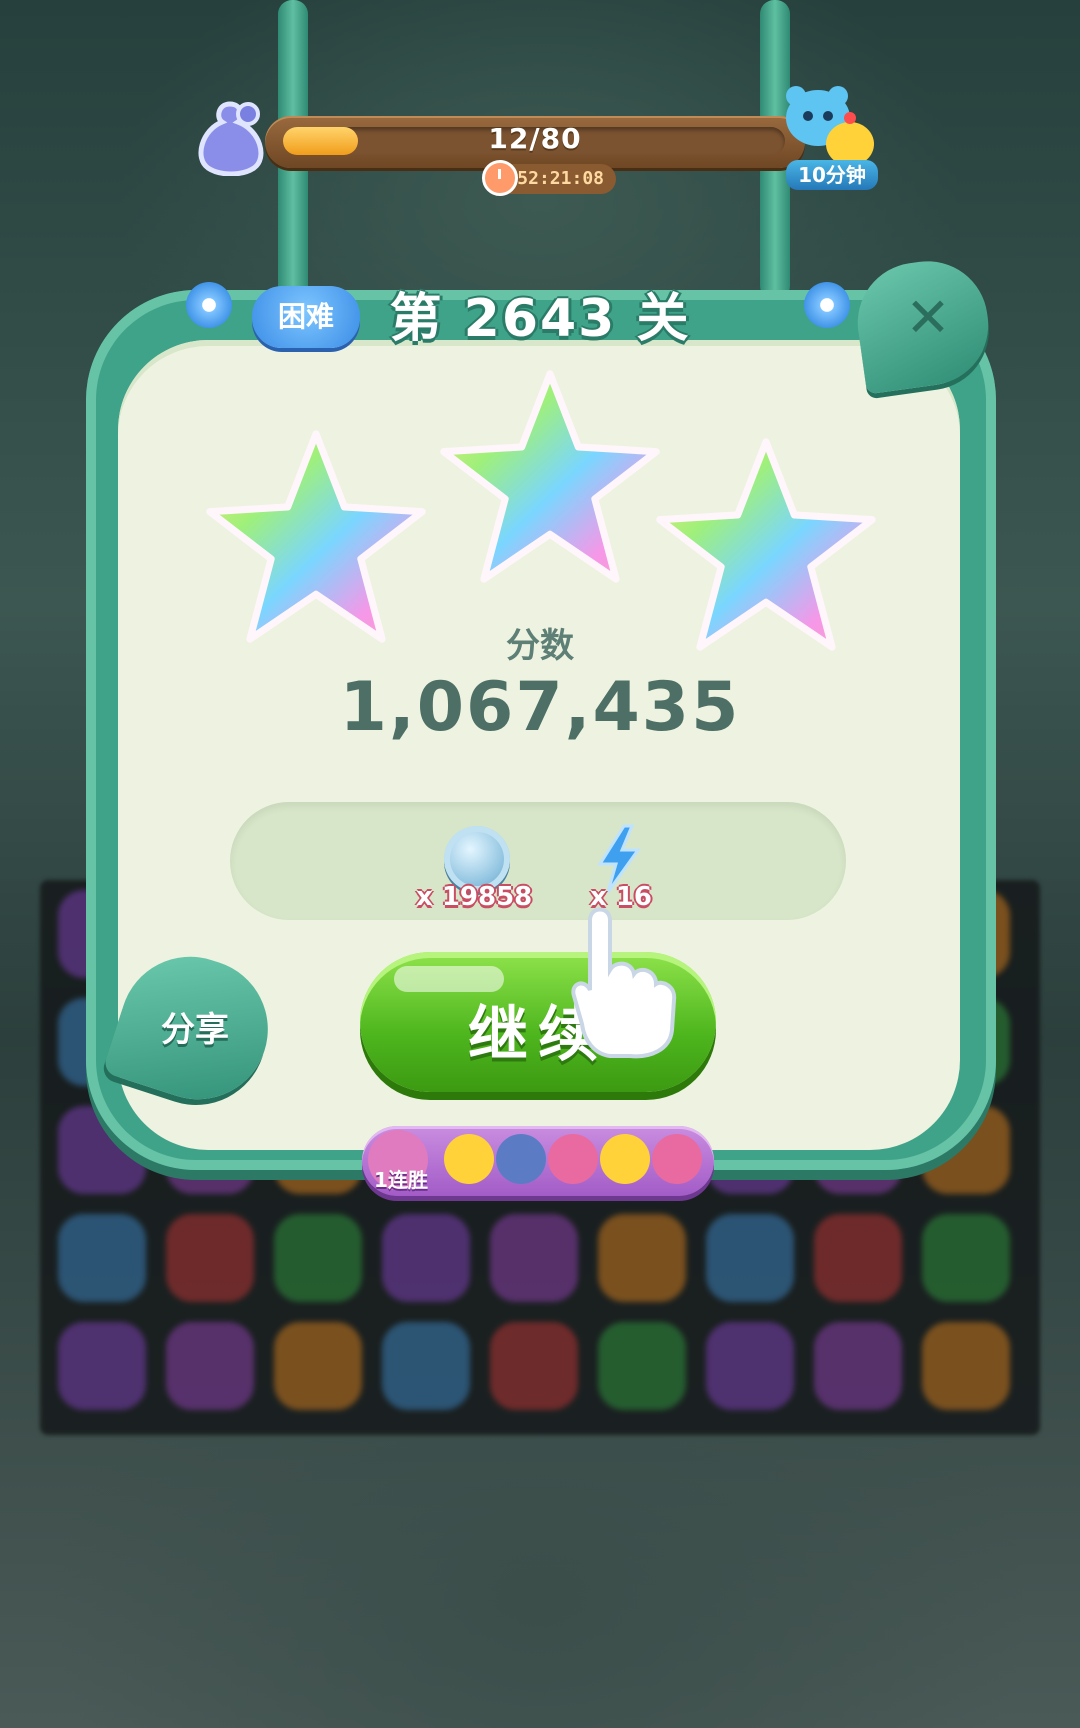  I want to click on reward-duration-badge: 10分钟, so click(832, 175).